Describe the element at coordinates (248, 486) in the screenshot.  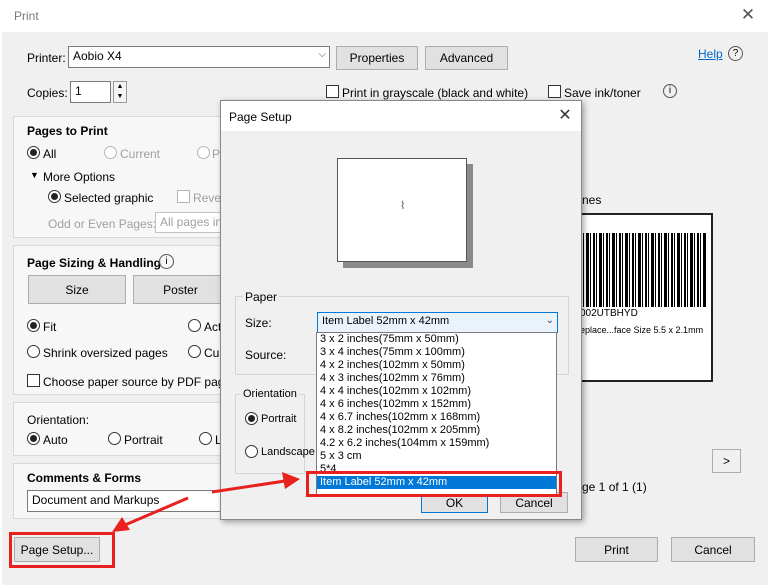
I see `arrow-line-to-item-label` at that location.